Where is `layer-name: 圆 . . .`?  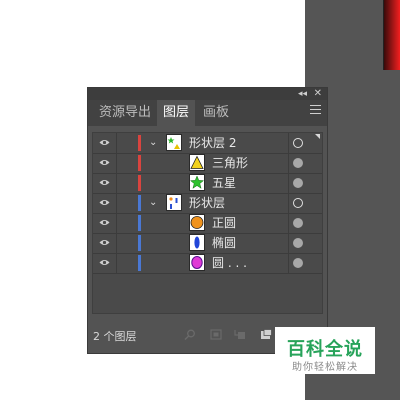 layer-name: 圆 . . . is located at coordinates (229, 263).